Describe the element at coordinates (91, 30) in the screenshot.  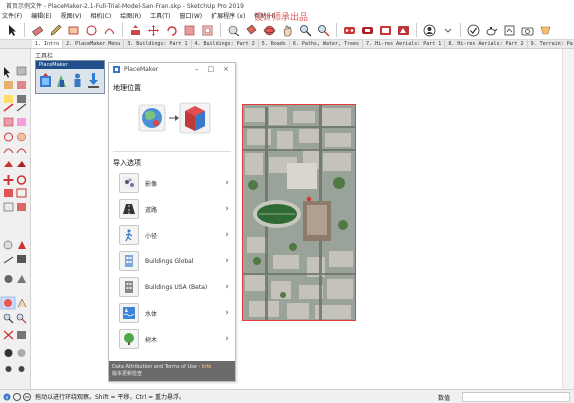
I see `circle-icon` at that location.